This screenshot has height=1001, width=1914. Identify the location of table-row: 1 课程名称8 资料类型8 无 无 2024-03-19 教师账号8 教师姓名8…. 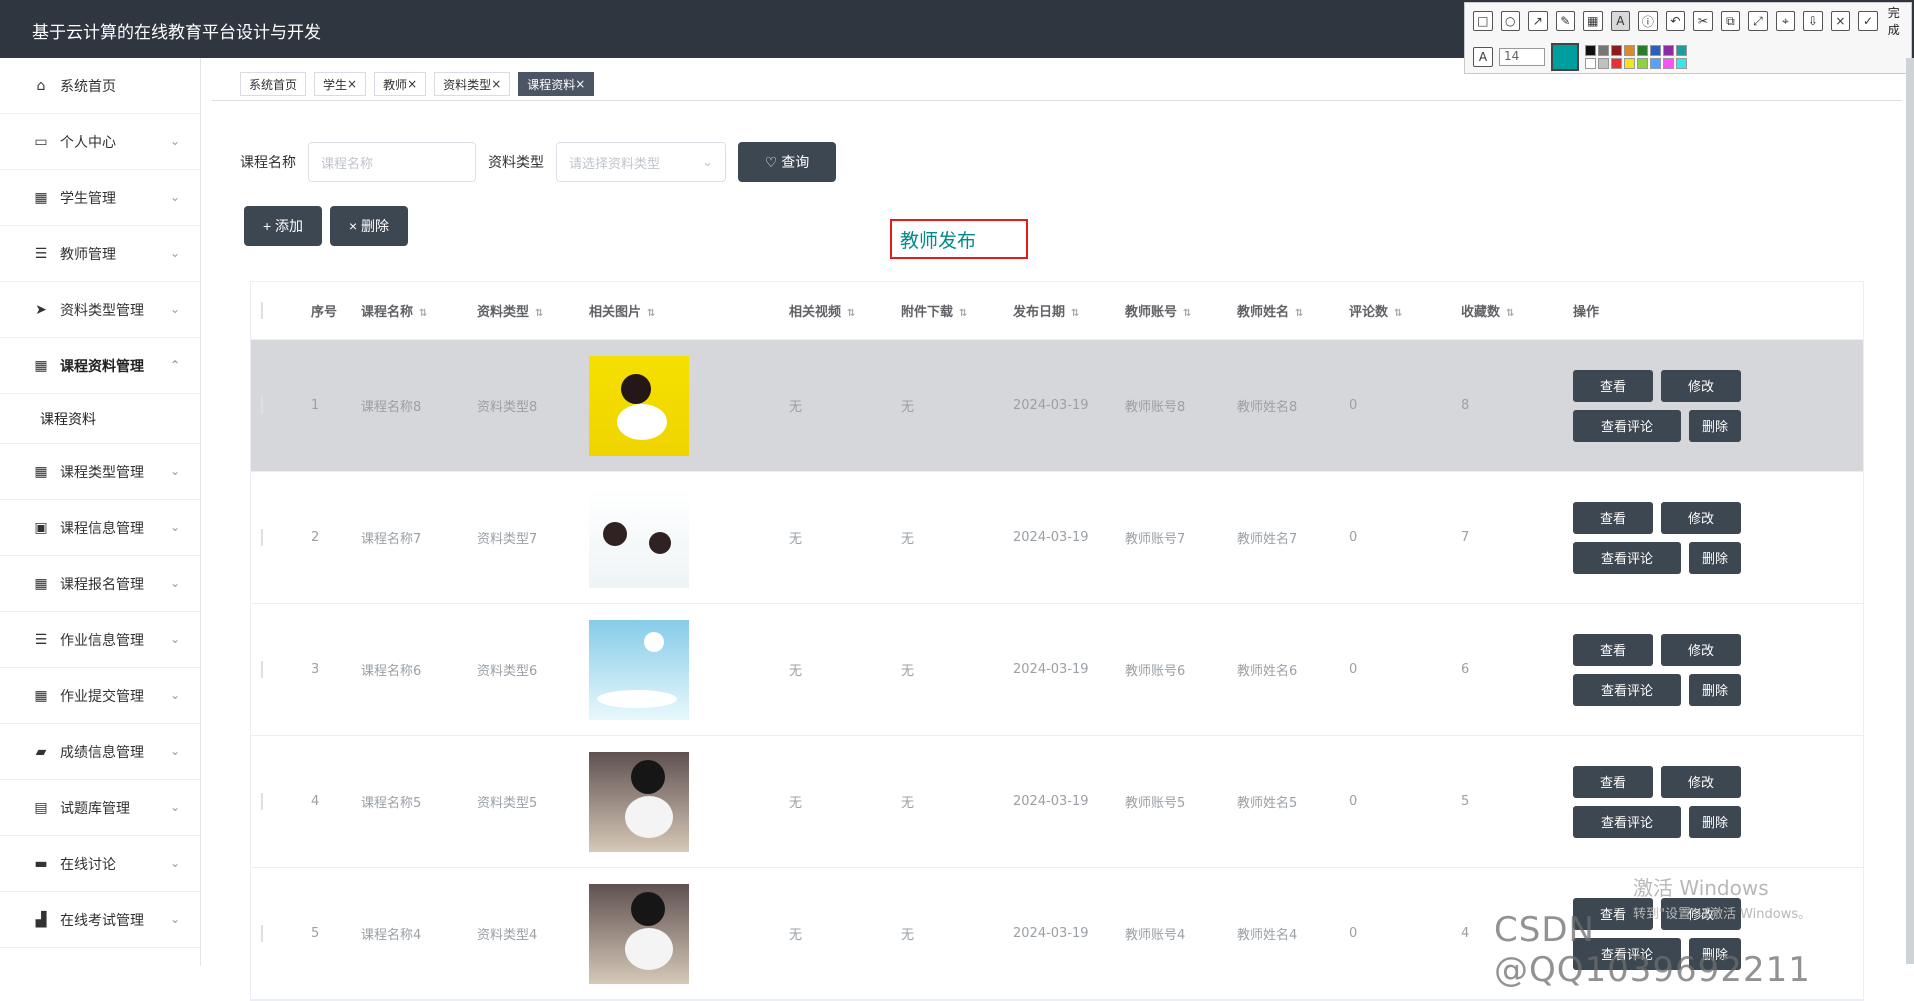
(1057, 406).